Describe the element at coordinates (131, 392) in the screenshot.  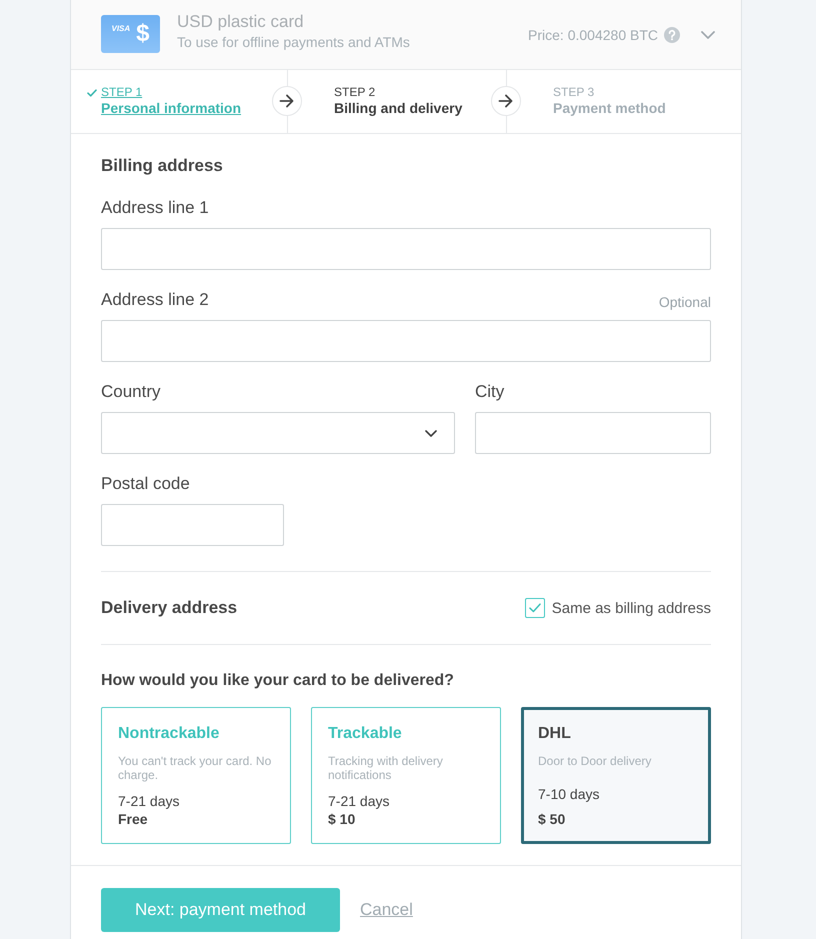
I see `field-label: Country` at that location.